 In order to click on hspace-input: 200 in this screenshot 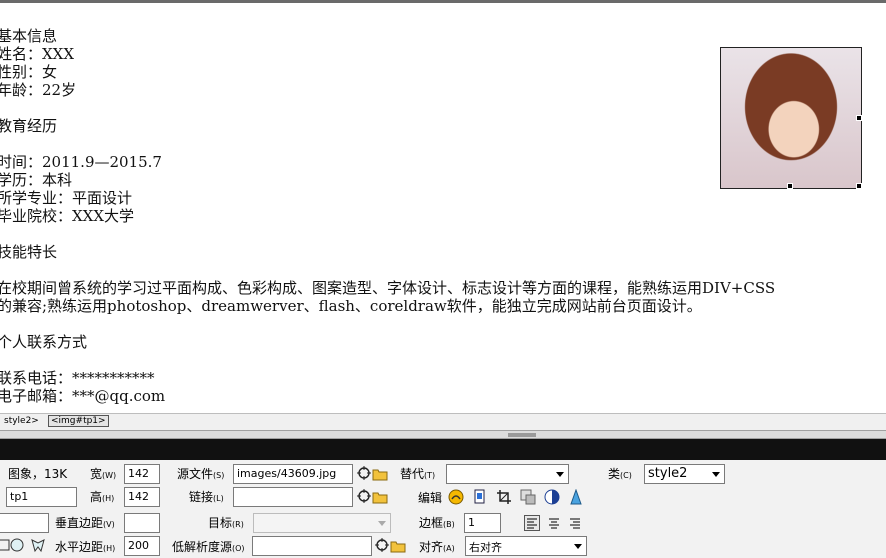, I will do `click(142, 546)`.